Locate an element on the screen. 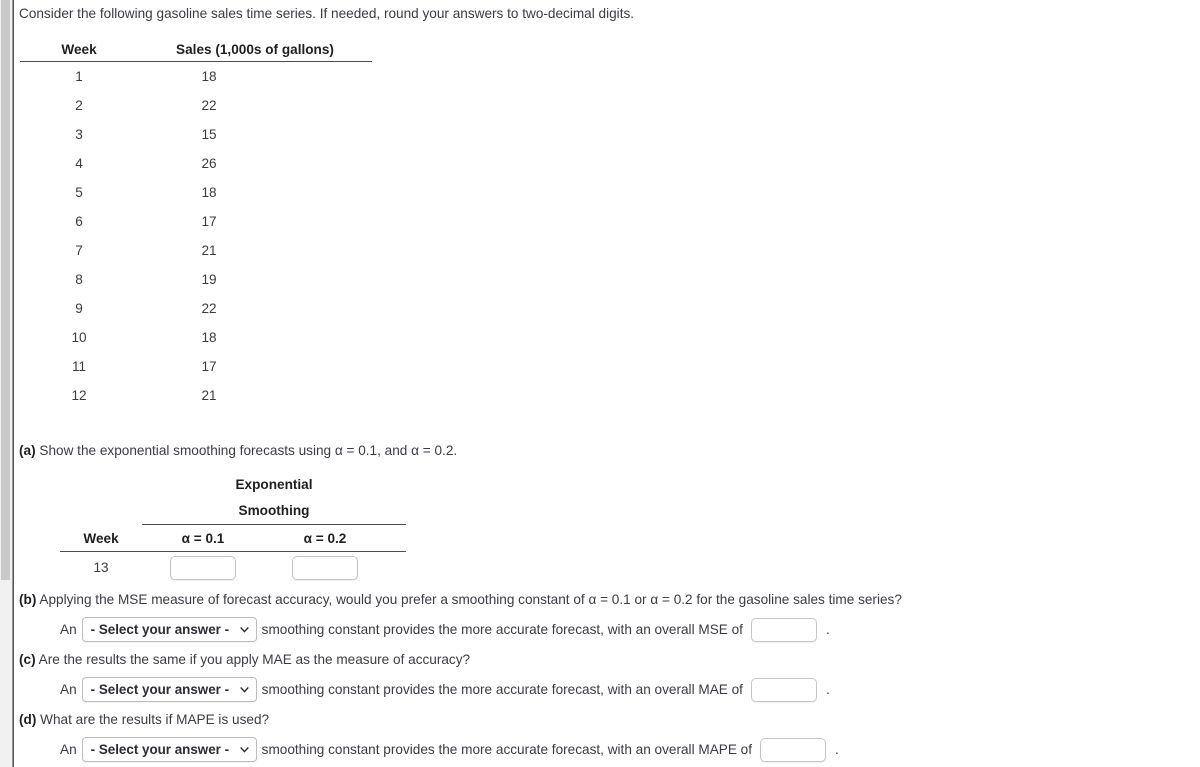 The height and width of the screenshot is (767, 1200). cell-week: 4 is located at coordinates (79, 163).